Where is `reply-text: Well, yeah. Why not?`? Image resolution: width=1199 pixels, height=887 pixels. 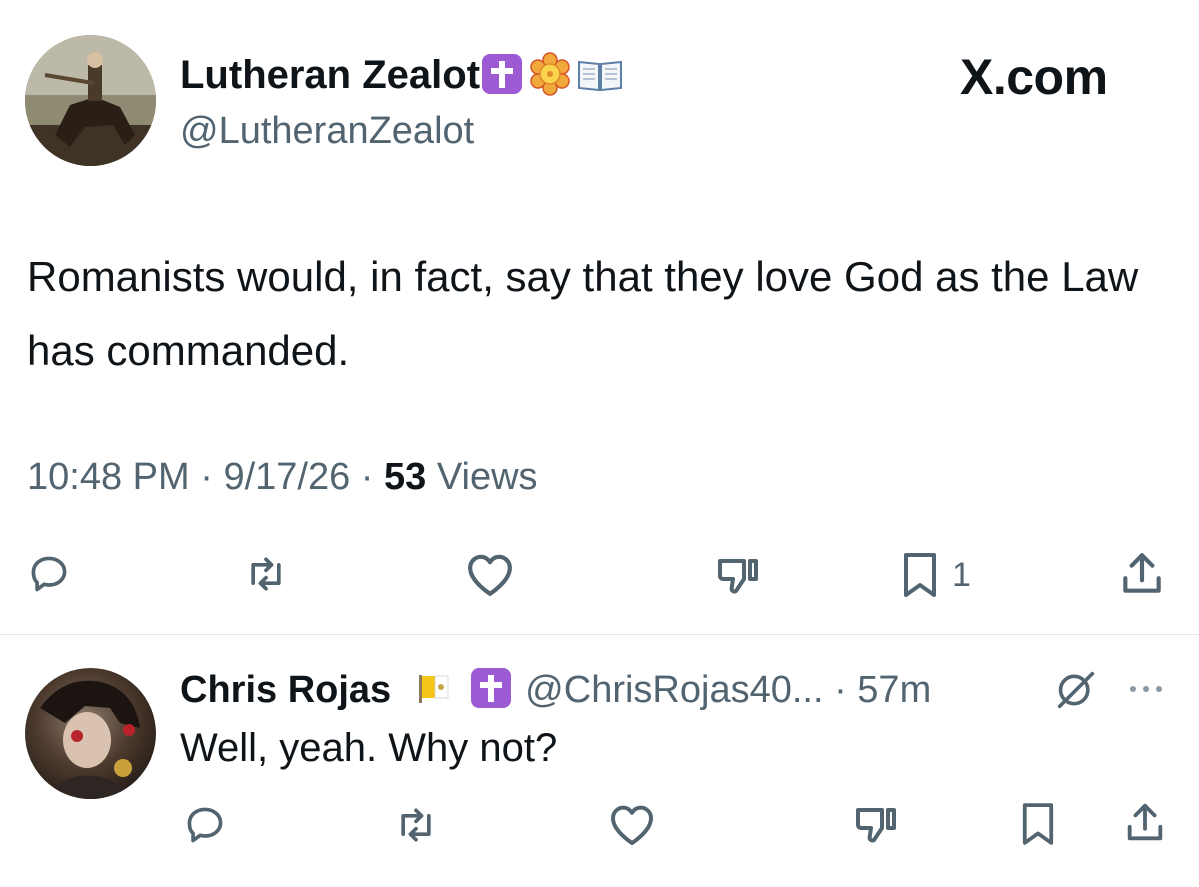
reply-text: Well, yeah. Why not? is located at coordinates (369, 748).